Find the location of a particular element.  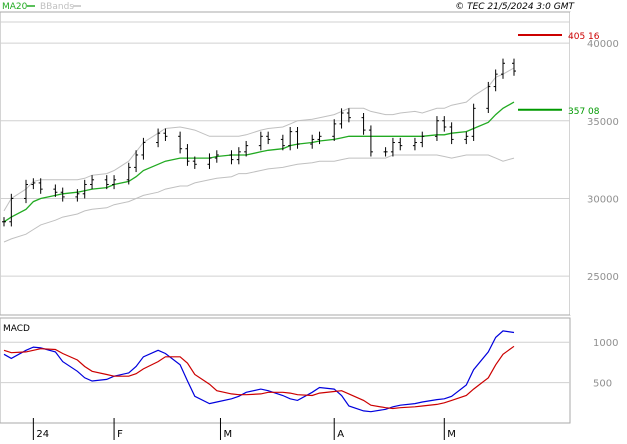

marker-label: 405 16 is located at coordinates (584, 37).